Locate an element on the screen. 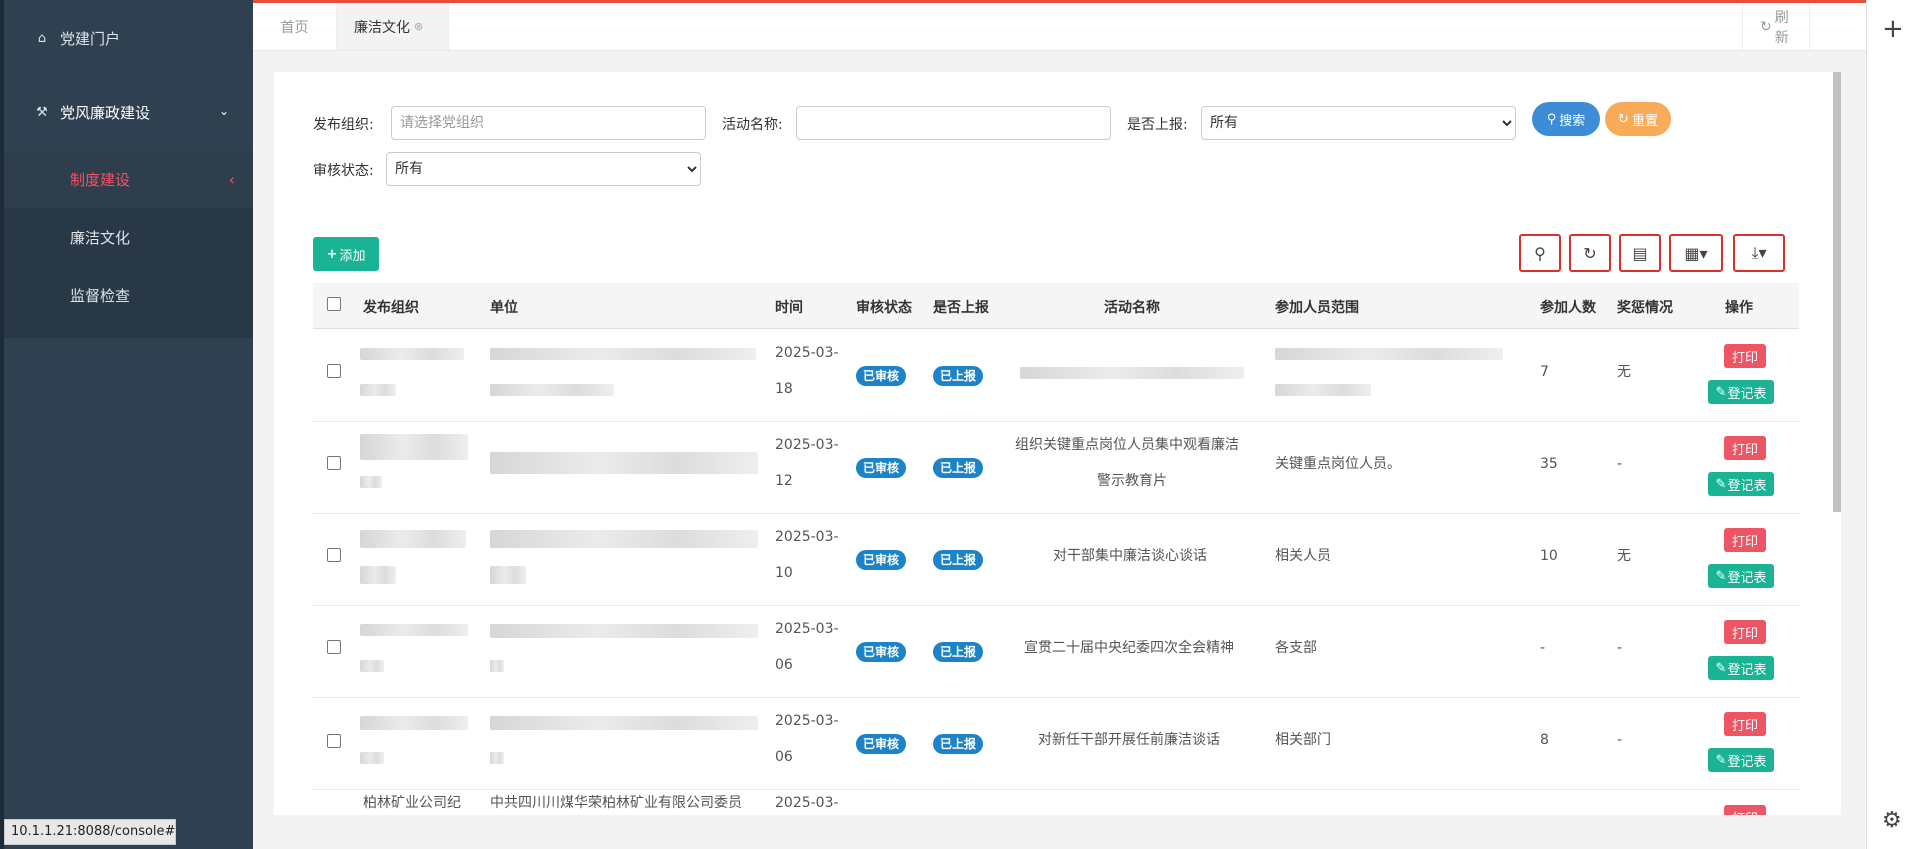  sidebar-submenu: 制度建设 ‹ 廉洁文化 监督检查 is located at coordinates (128, 244).